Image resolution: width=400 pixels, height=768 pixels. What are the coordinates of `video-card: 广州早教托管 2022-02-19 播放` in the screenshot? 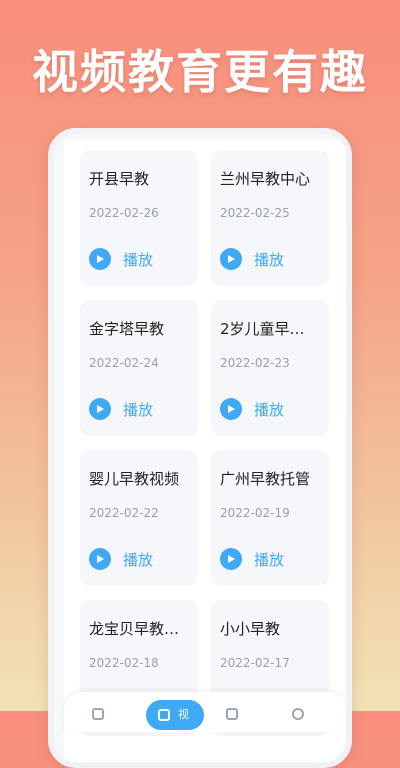 It's located at (270, 518).